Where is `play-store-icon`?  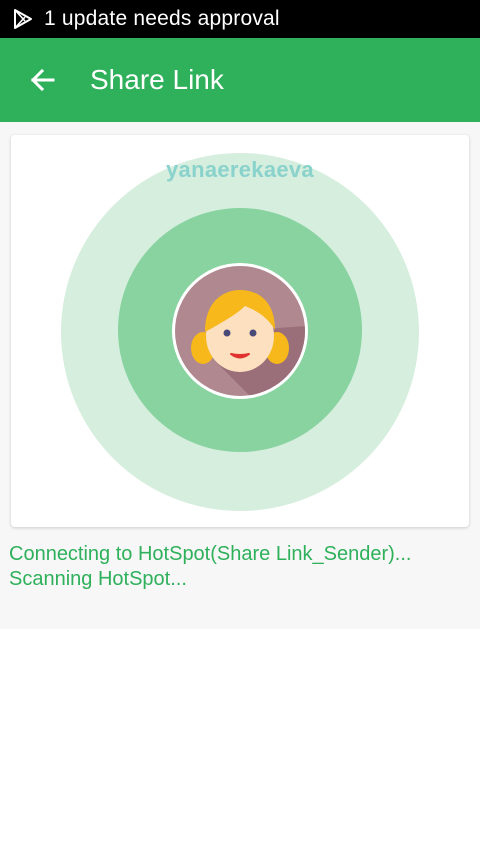
play-store-icon is located at coordinates (23, 19).